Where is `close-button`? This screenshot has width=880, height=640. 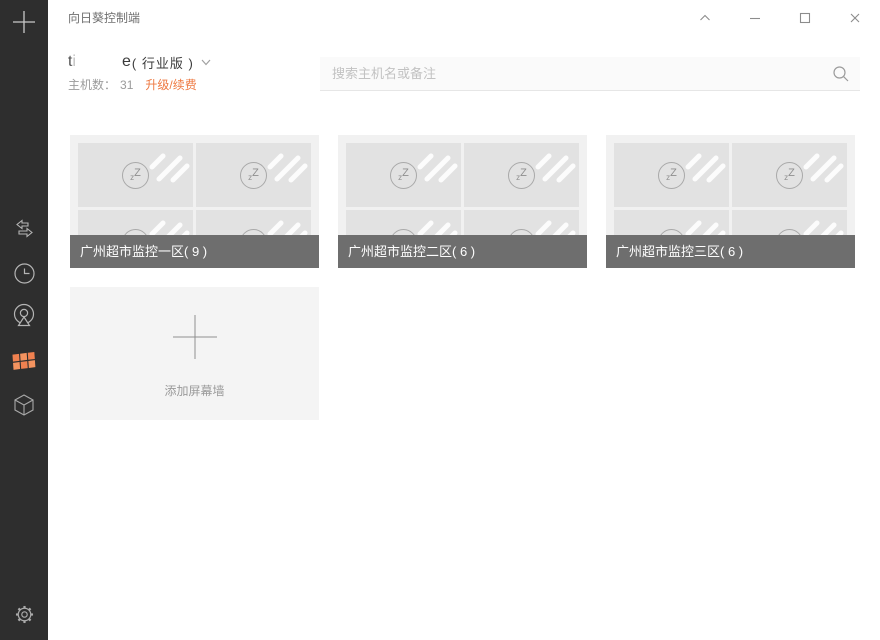
close-button is located at coordinates (855, 18).